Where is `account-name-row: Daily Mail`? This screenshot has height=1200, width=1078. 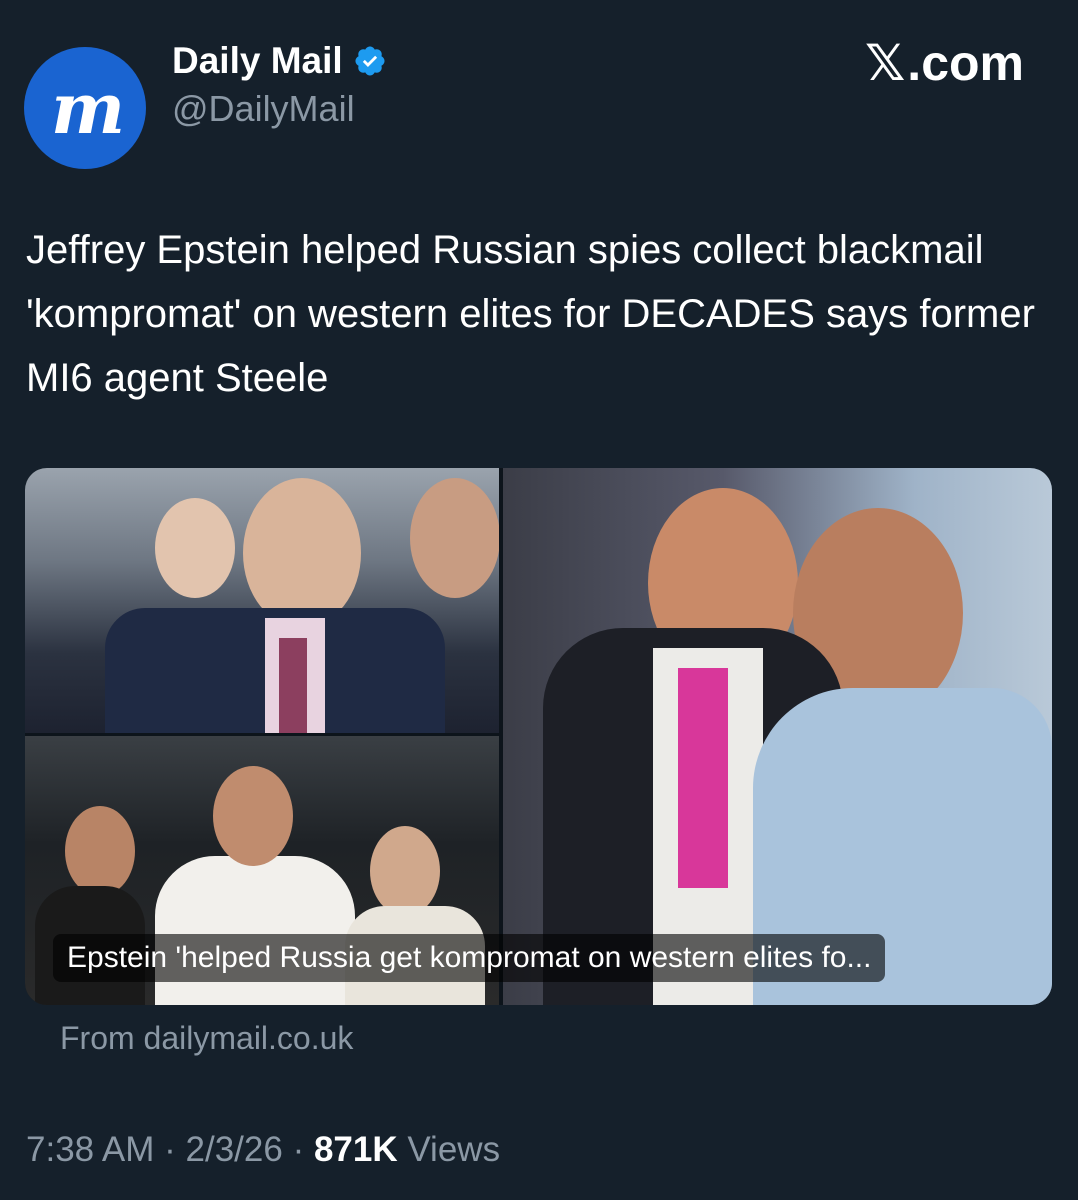 account-name-row: Daily Mail is located at coordinates (279, 61).